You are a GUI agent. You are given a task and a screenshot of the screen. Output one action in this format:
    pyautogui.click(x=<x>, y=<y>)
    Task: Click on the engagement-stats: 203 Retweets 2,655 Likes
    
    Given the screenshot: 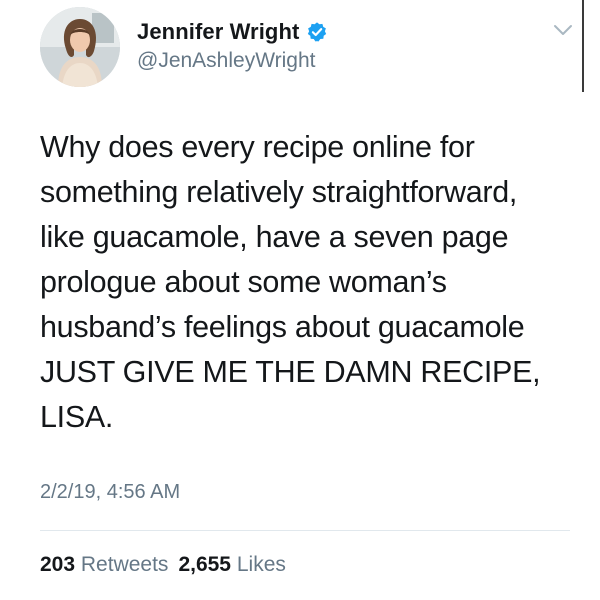 What is the action you would take?
    pyautogui.click(x=163, y=565)
    